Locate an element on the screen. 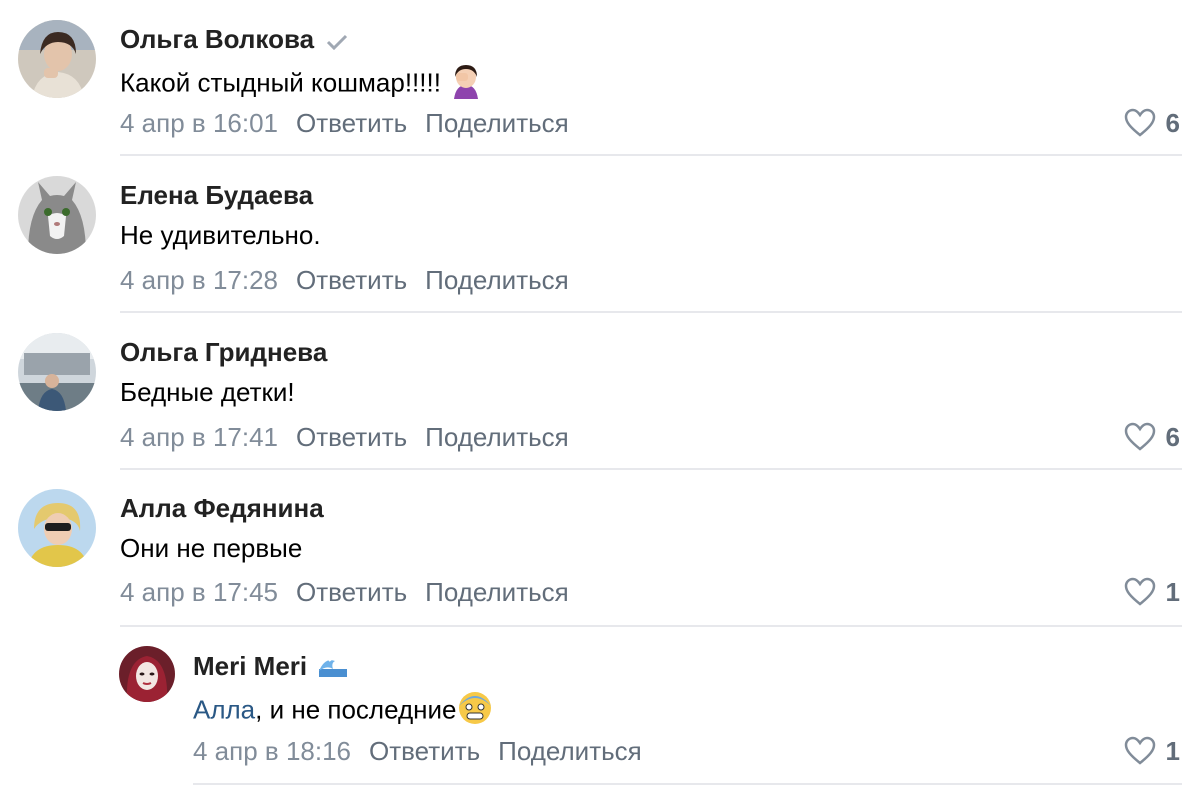 The image size is (1200, 793). comment-text-body: Бедные детки! is located at coordinates (207, 392).